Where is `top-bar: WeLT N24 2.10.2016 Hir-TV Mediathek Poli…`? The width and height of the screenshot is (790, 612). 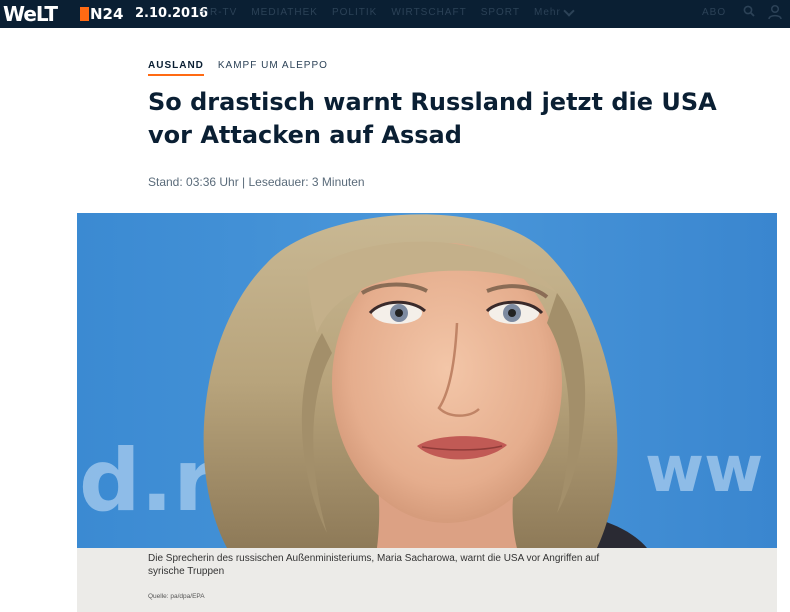 top-bar: WeLT N24 2.10.2016 Hir-TV Mediathek Poli… is located at coordinates (395, 14).